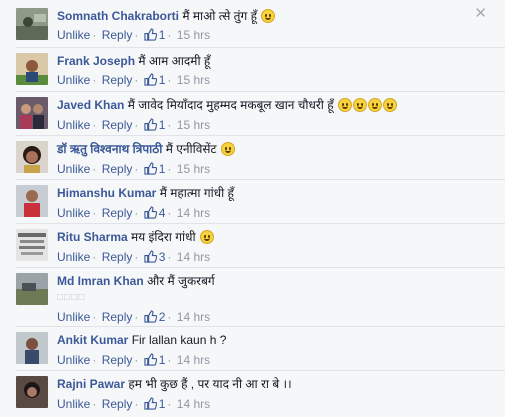 This screenshot has height=417, width=505. What do you see at coordinates (90, 105) in the screenshot?
I see `comment-author: Javed Khan` at bounding box center [90, 105].